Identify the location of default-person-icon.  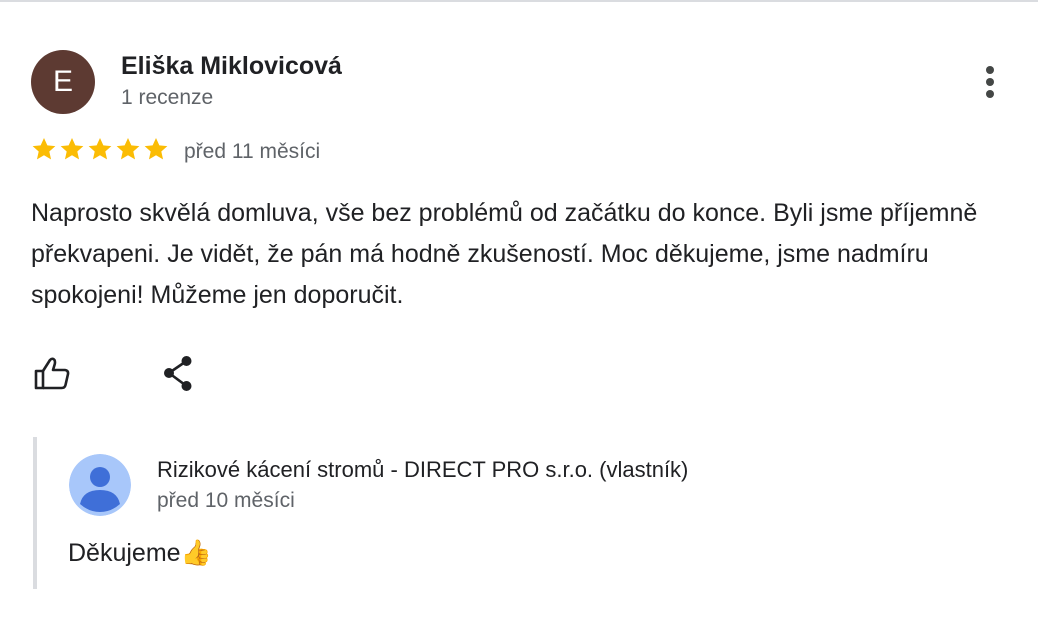
(100, 485).